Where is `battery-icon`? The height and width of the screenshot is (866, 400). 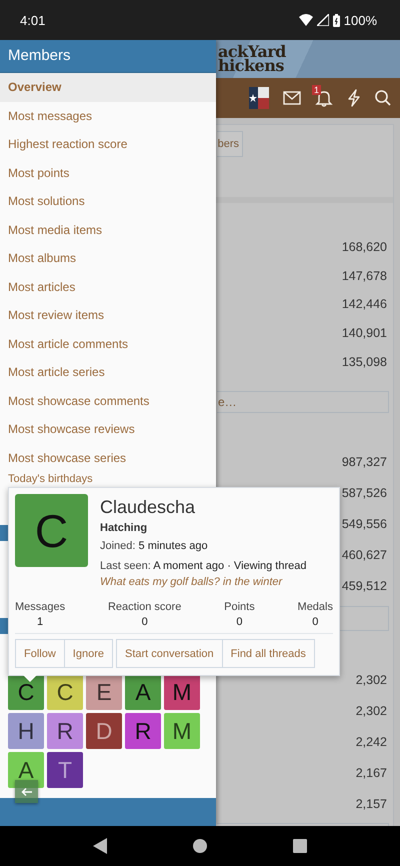 battery-icon is located at coordinates (336, 20).